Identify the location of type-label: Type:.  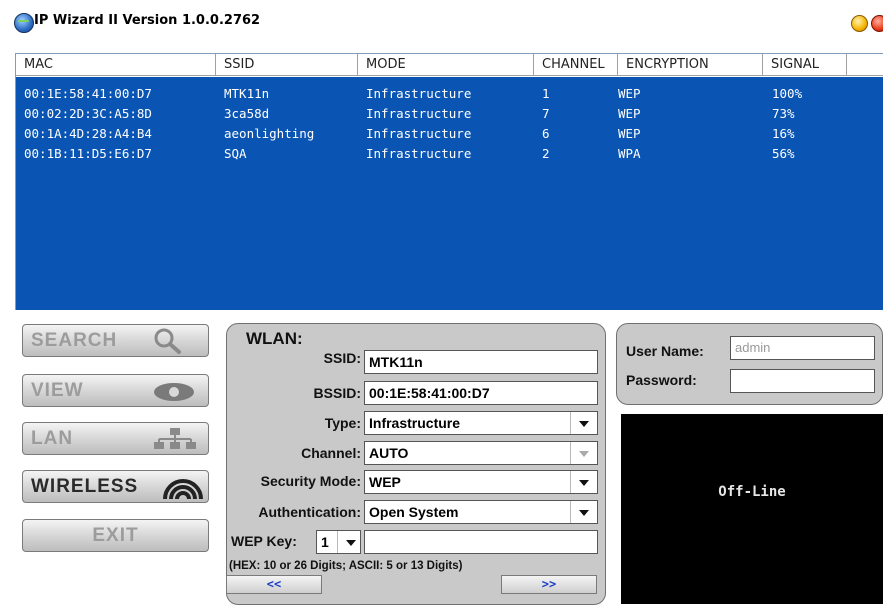
(342, 423).